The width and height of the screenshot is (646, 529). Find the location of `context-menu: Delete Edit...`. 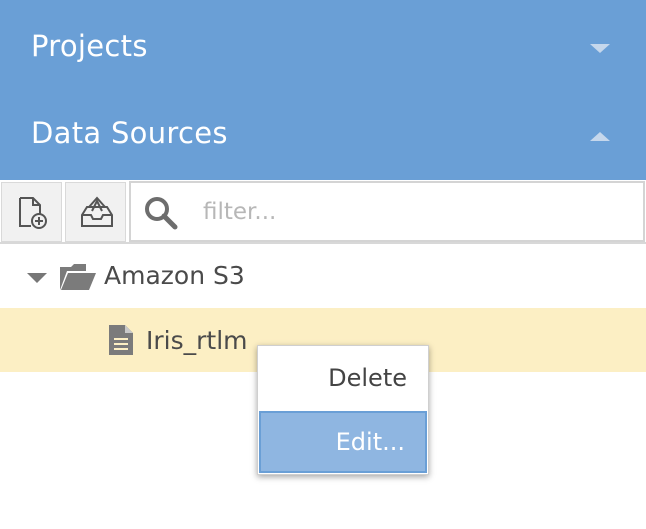

context-menu: Delete Edit... is located at coordinates (343, 410).